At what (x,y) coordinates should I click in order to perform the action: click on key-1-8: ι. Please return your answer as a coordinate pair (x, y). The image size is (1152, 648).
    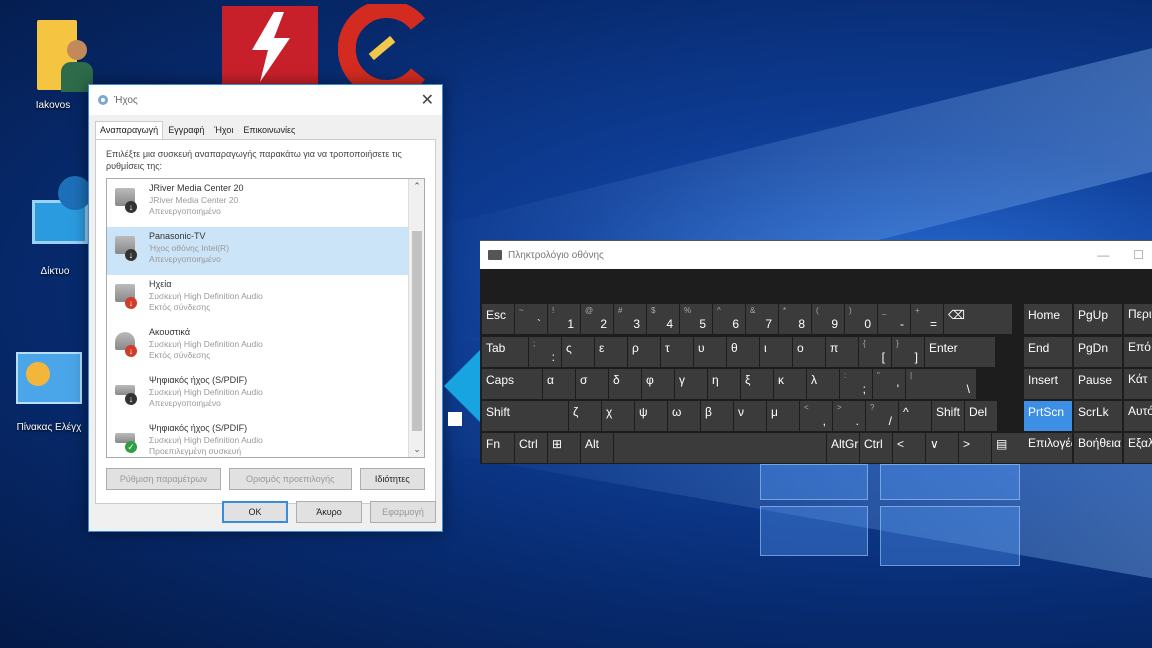
    Looking at the image, I should click on (776, 352).